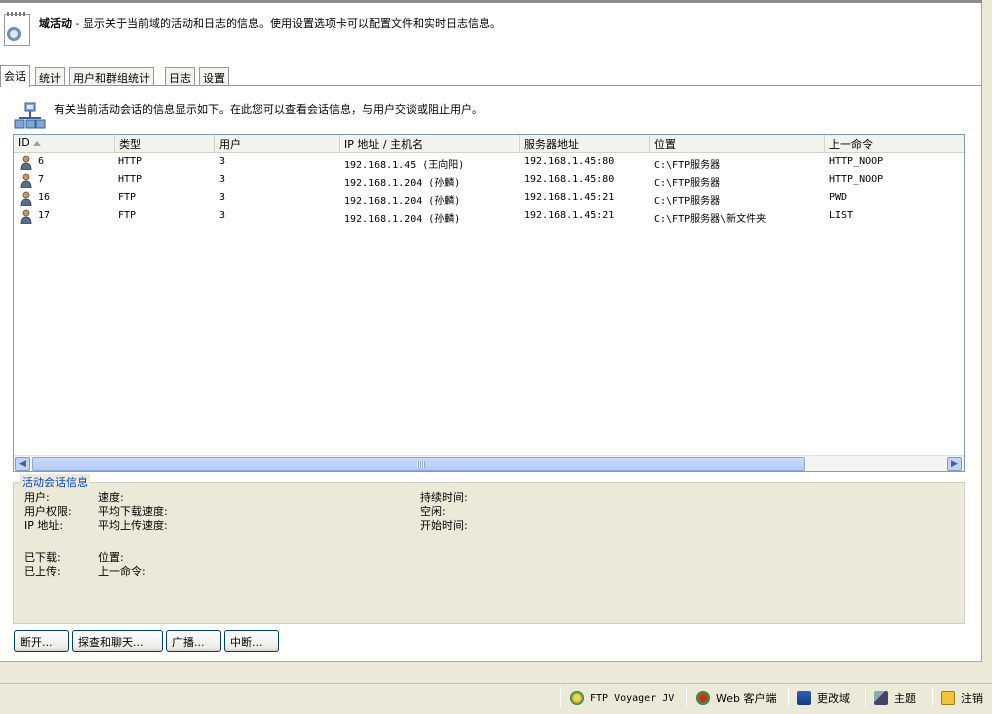 Image resolution: width=992 pixels, height=714 pixels. Describe the element at coordinates (55, 482) in the screenshot. I see `group-legend: 活动会话信息` at that location.